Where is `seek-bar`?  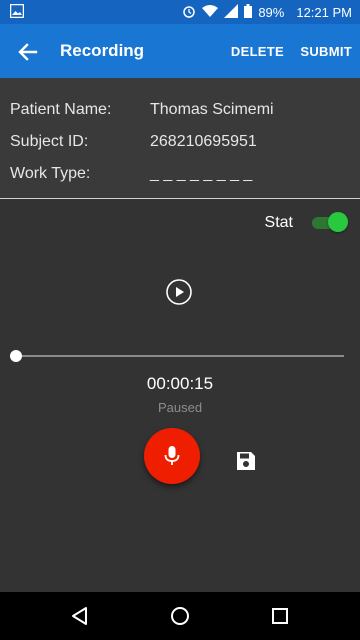 seek-bar is located at coordinates (178, 356).